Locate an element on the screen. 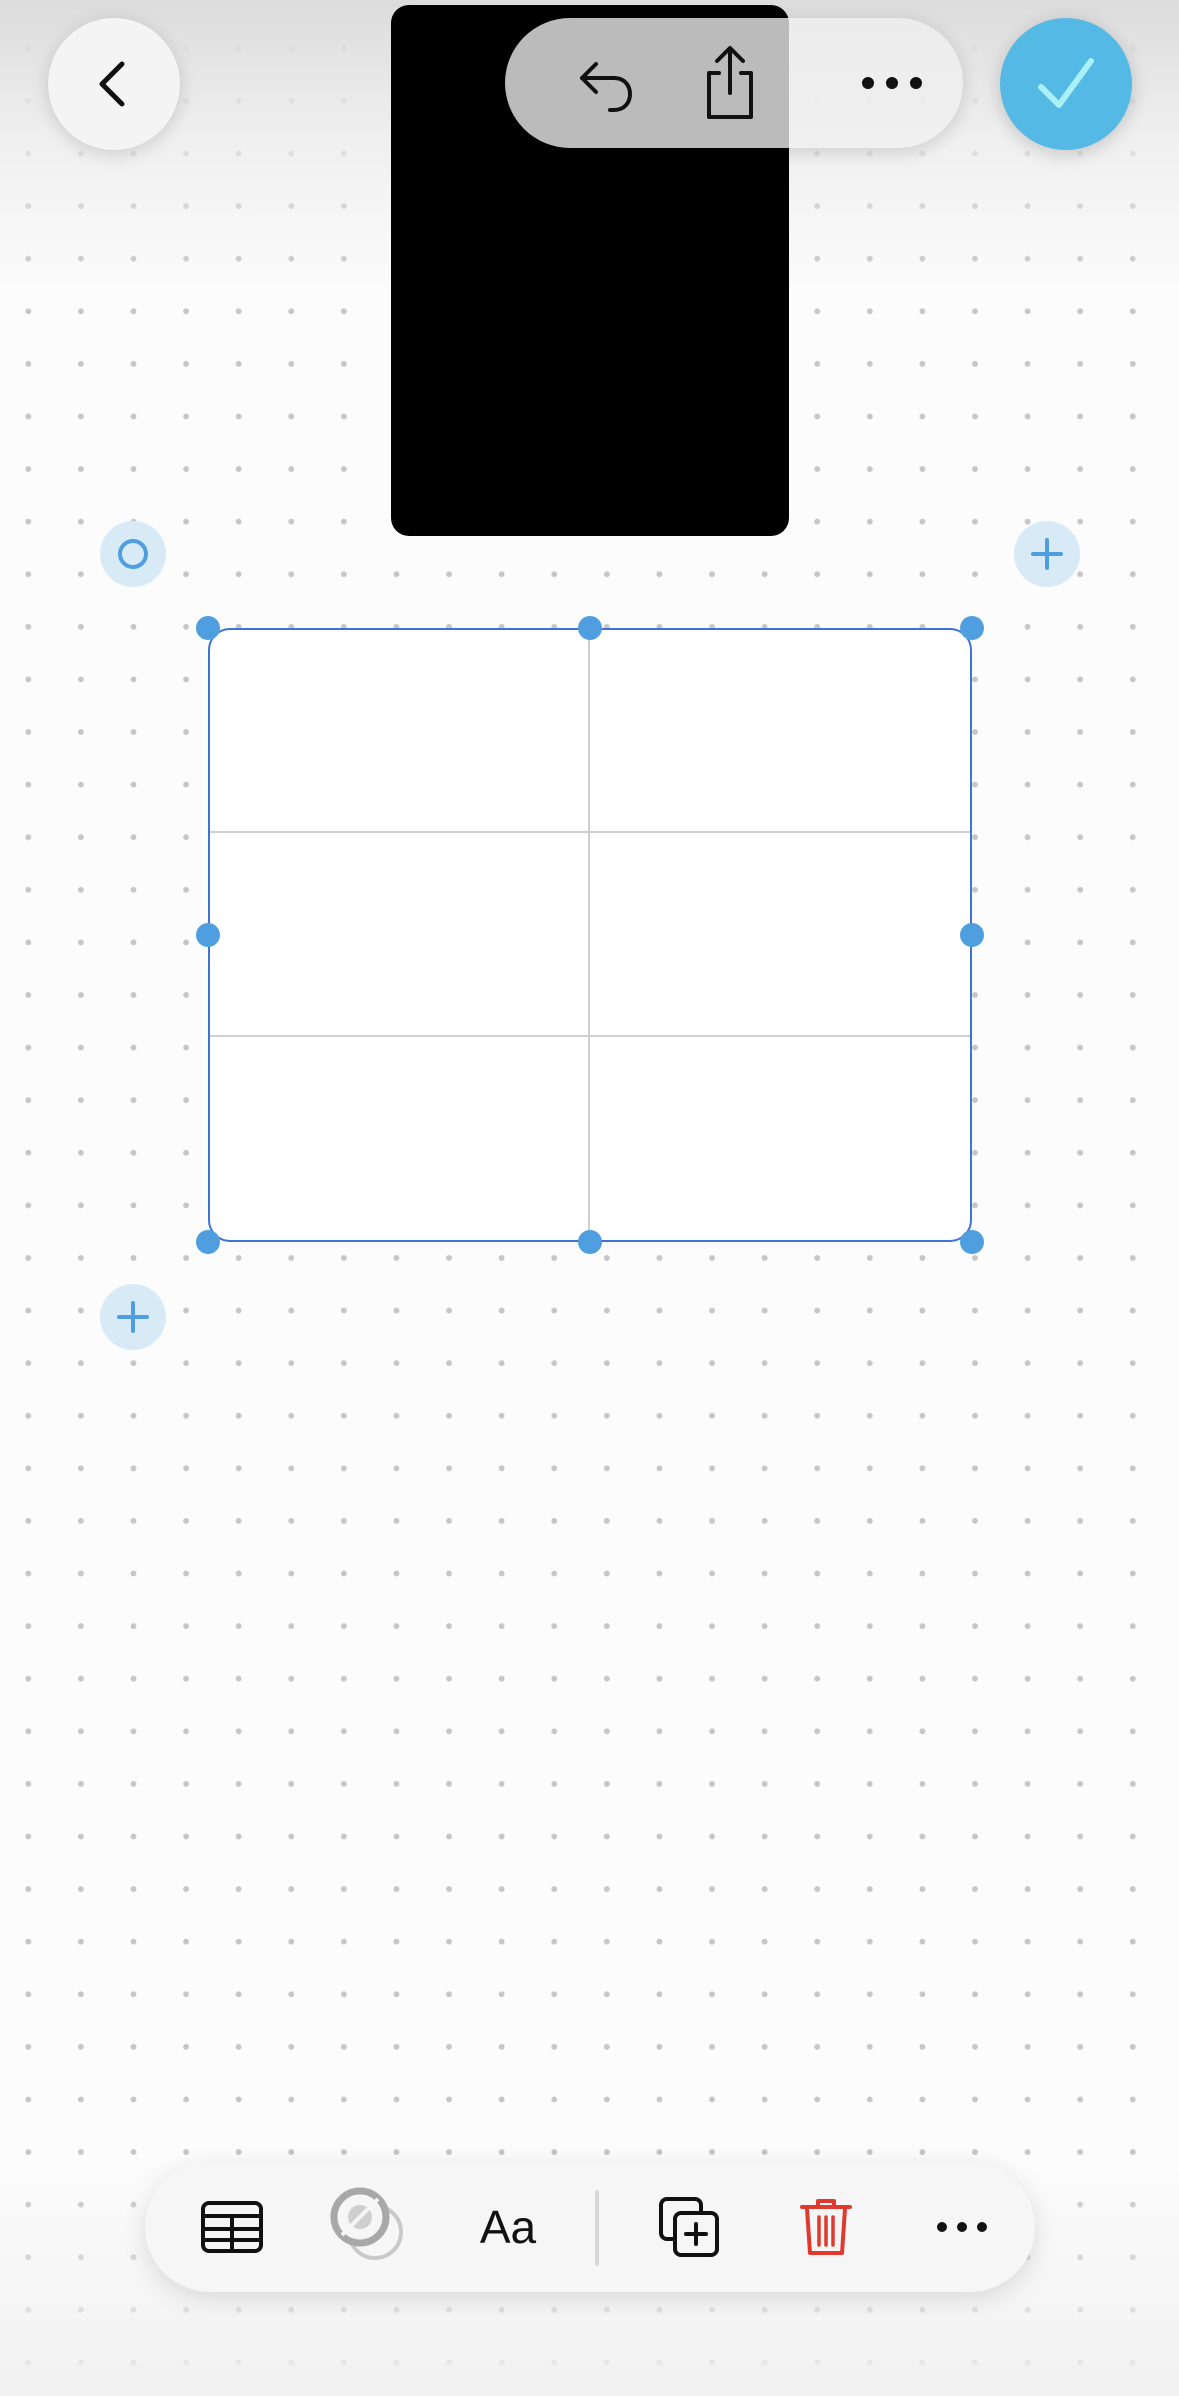 This screenshot has height=2396, width=1179. circle-handle-icon is located at coordinates (133, 554).